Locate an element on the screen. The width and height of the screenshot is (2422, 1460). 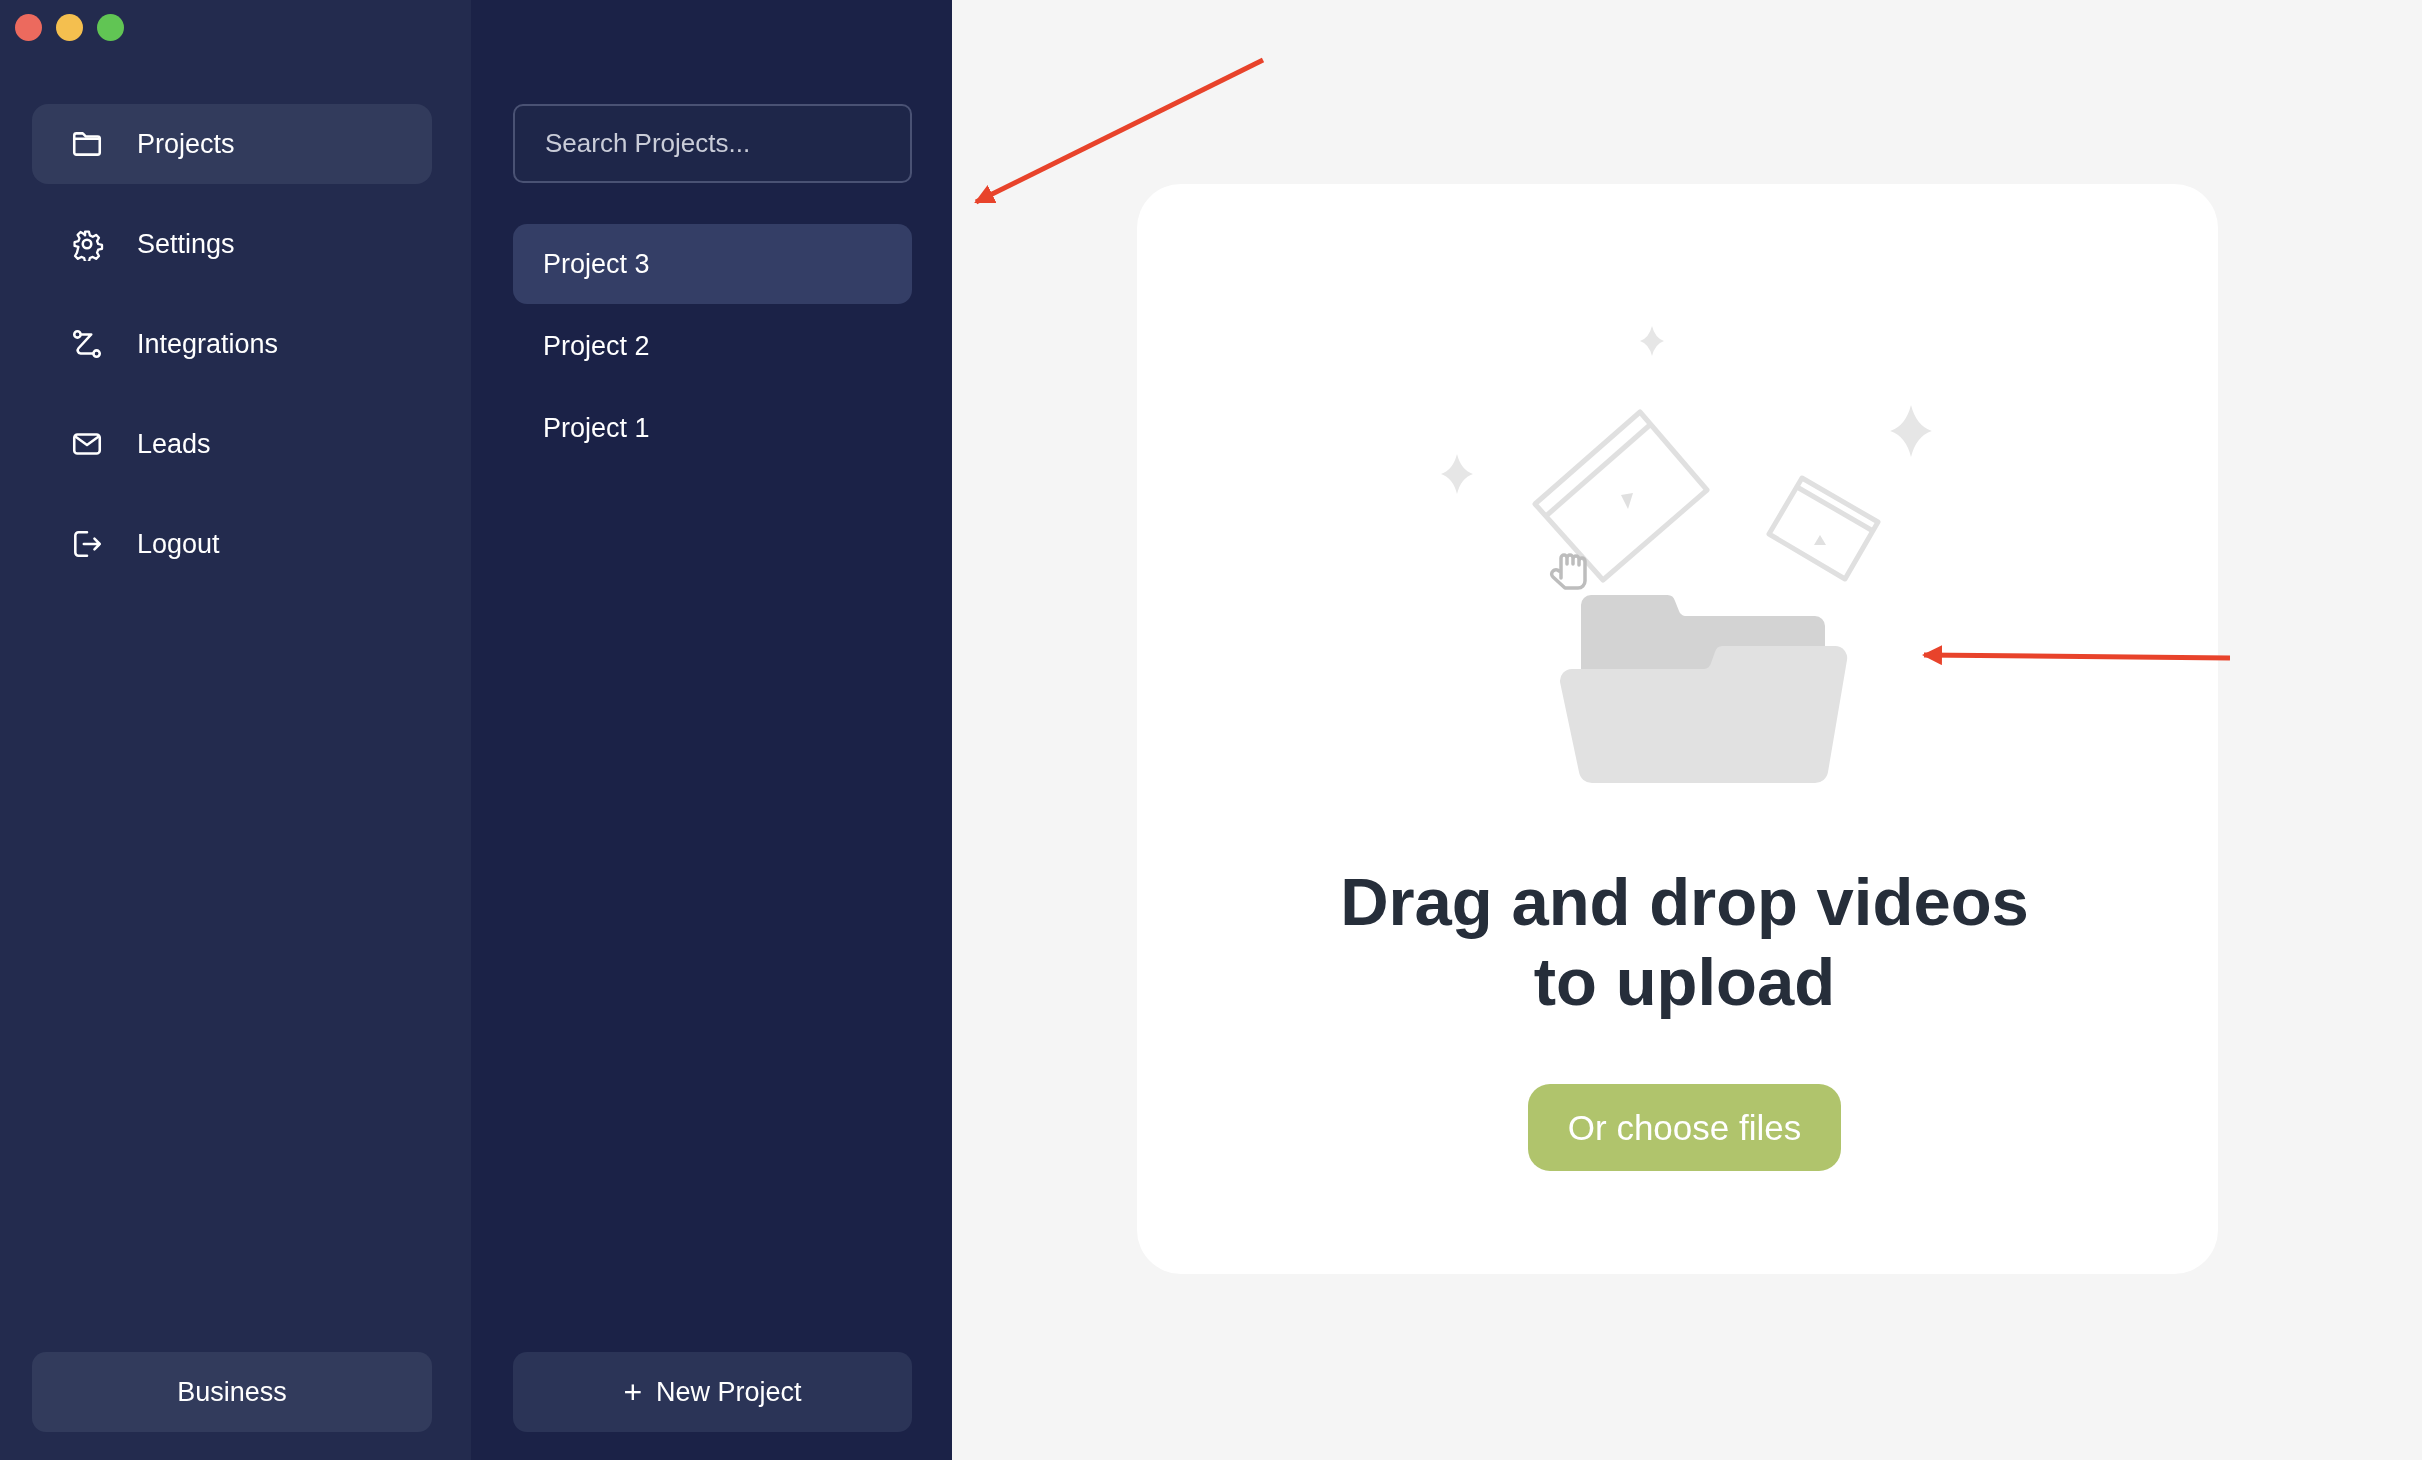
minimize-button is located at coordinates (69, 27).